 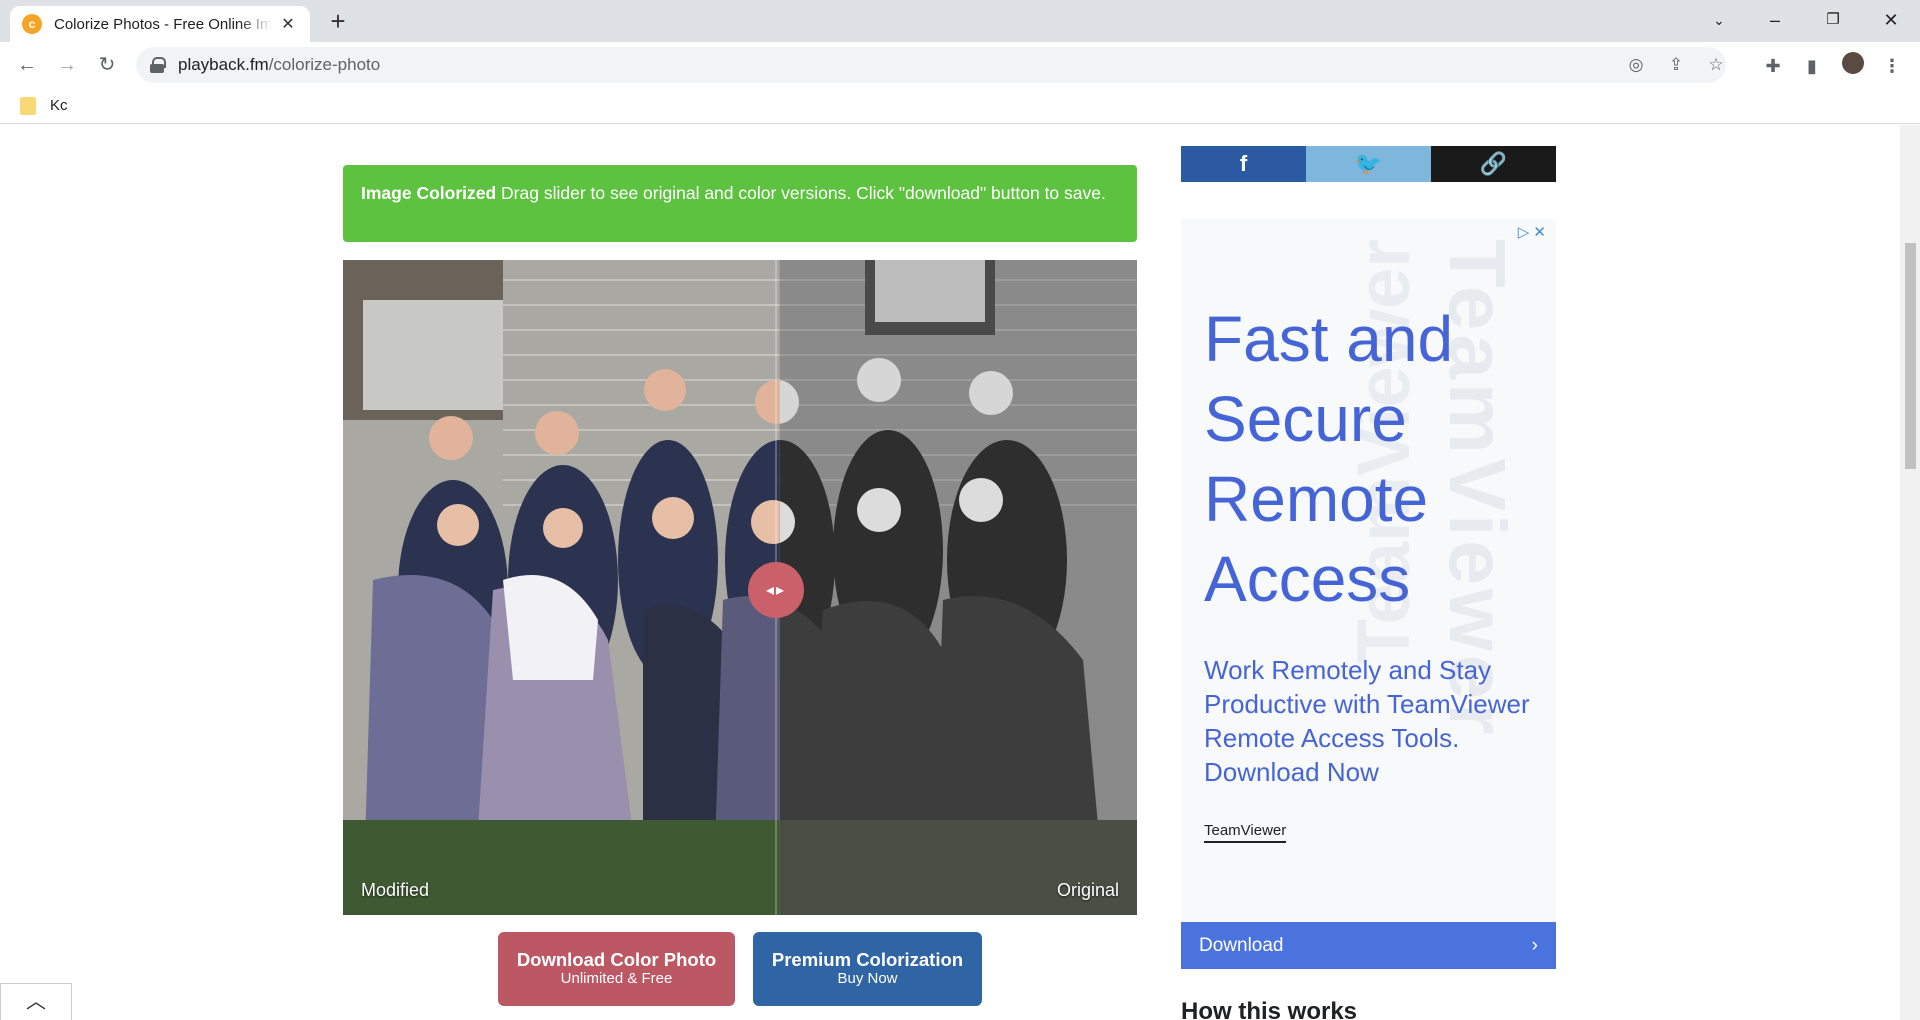 I want to click on collapse-chevron-up-icon: ︿, so click(x=36, y=1001).